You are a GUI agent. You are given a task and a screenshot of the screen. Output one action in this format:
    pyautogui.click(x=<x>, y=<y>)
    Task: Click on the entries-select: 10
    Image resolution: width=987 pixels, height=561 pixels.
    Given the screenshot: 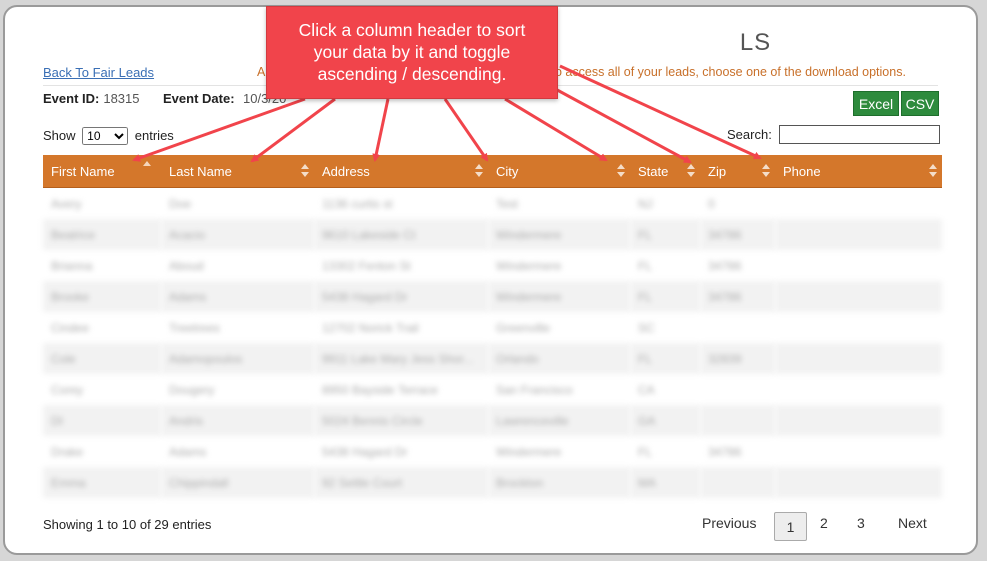 What is the action you would take?
    pyautogui.click(x=105, y=136)
    